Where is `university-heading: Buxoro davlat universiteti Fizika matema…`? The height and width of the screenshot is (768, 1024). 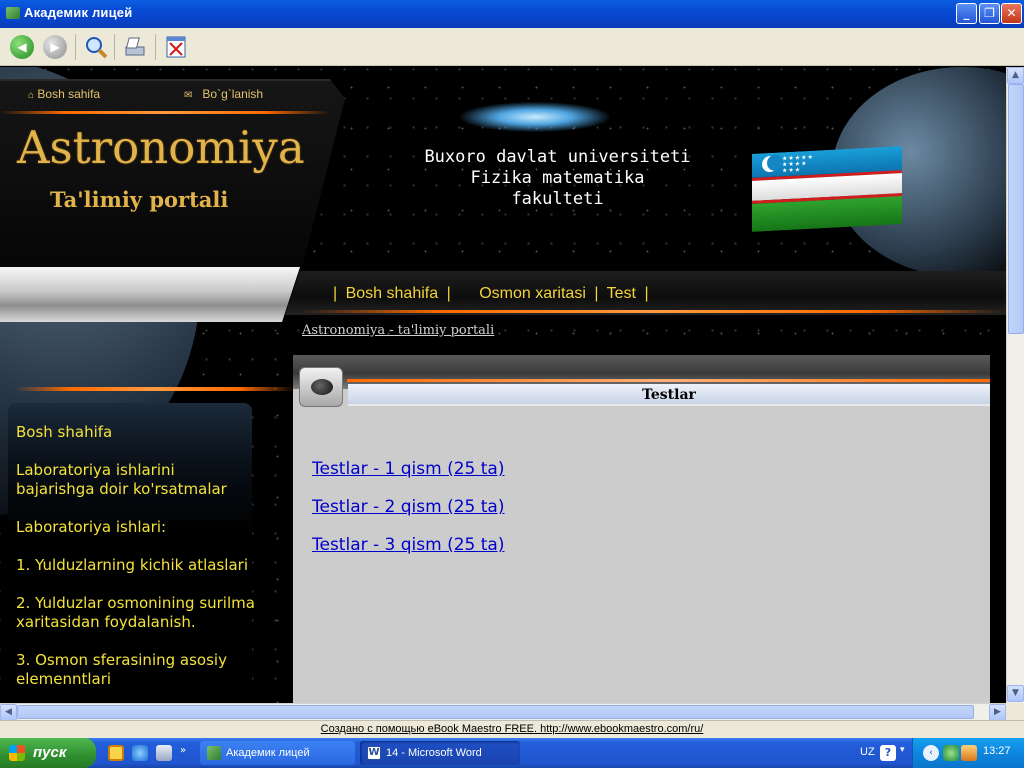
university-heading: Buxoro davlat universiteti Fizika matema… is located at coordinates (557, 178).